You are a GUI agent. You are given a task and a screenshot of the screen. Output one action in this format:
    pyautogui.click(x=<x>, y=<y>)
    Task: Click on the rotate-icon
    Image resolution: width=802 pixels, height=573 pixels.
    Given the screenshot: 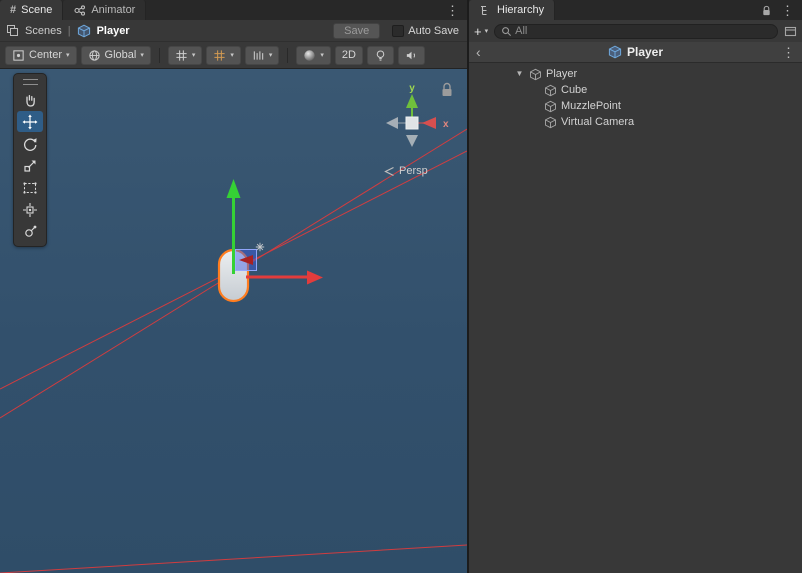 What is the action you would take?
    pyautogui.click(x=30, y=144)
    